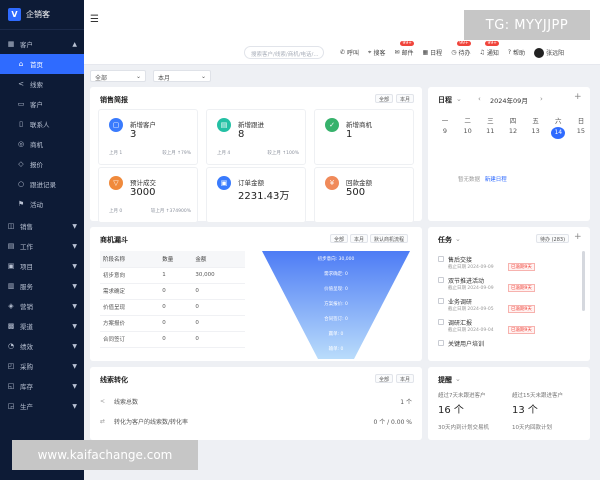  What do you see at coordinates (539, 52) in the screenshot?
I see `avatar` at bounding box center [539, 52].